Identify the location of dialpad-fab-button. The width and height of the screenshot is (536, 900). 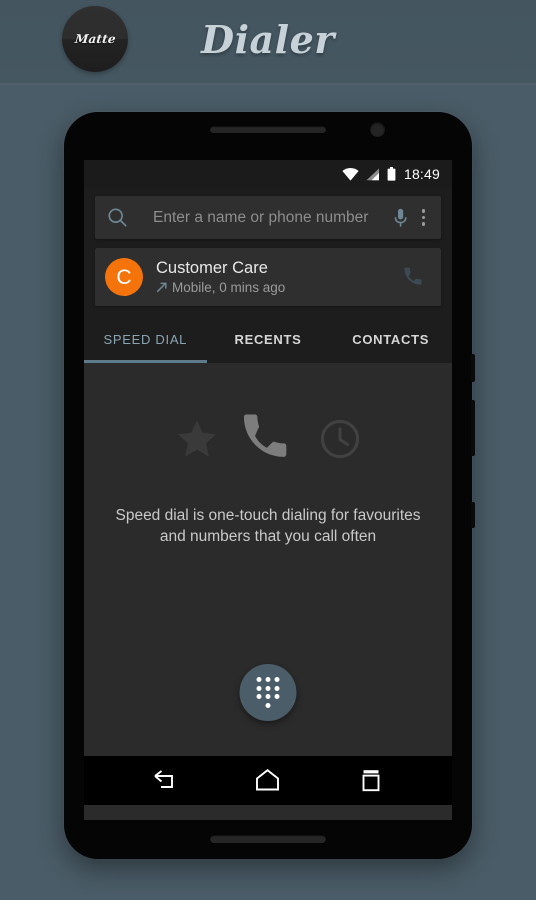
(268, 692).